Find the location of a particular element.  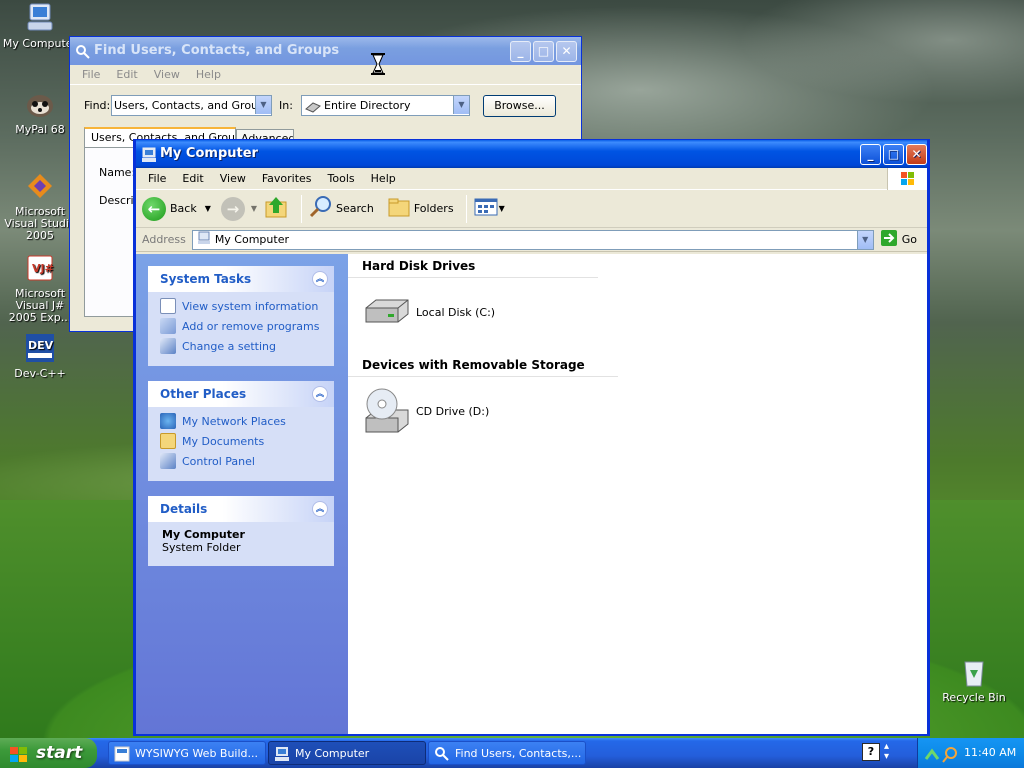

task-view-system-info: View system information is located at coordinates (241, 306).